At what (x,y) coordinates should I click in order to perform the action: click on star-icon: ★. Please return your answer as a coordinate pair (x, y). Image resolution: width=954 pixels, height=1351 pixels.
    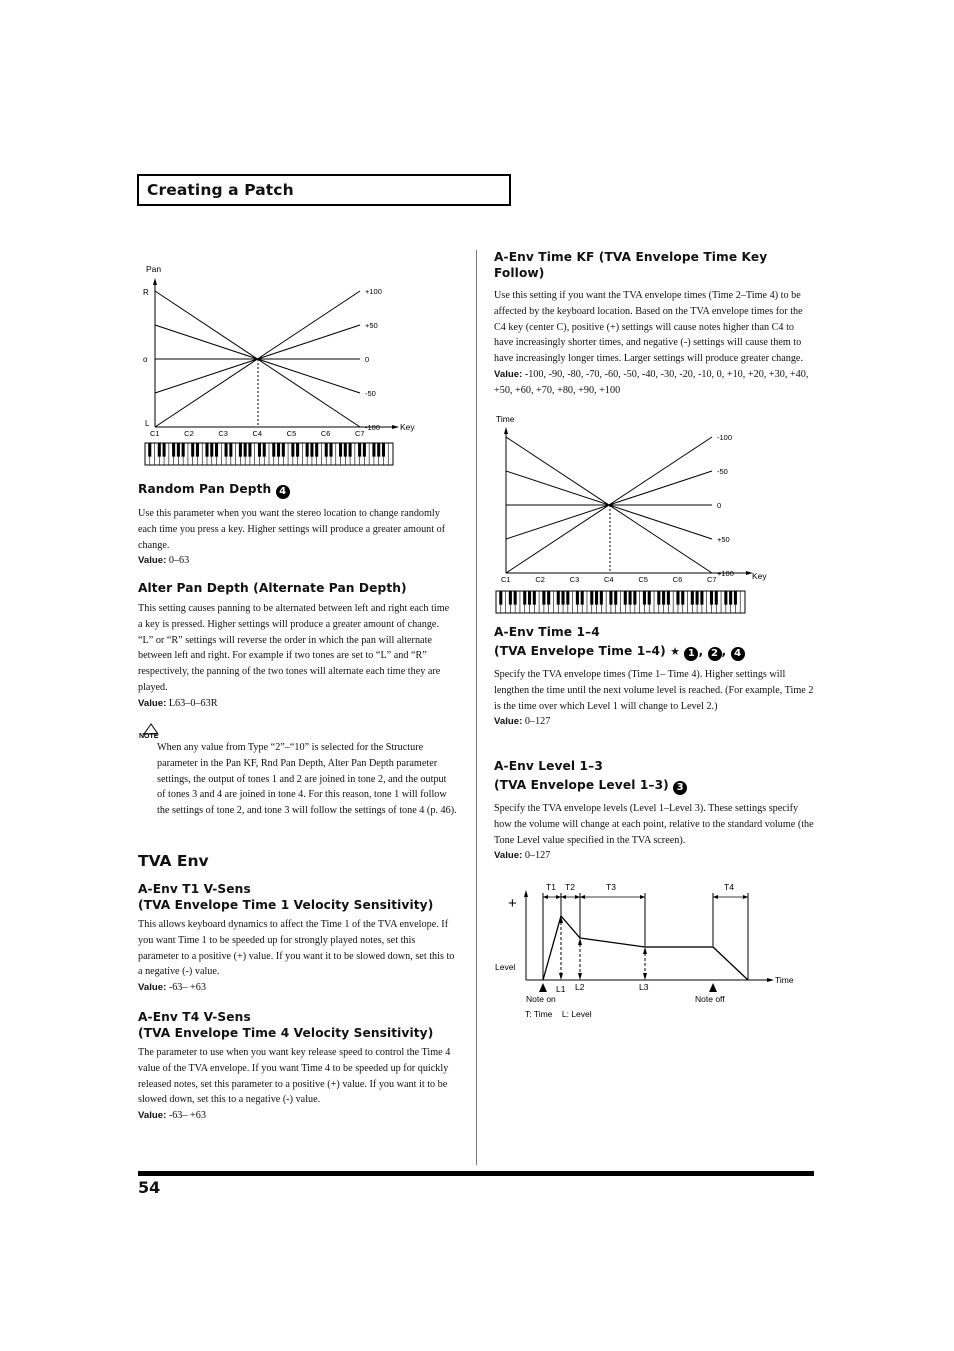
    Looking at the image, I should click on (675, 651).